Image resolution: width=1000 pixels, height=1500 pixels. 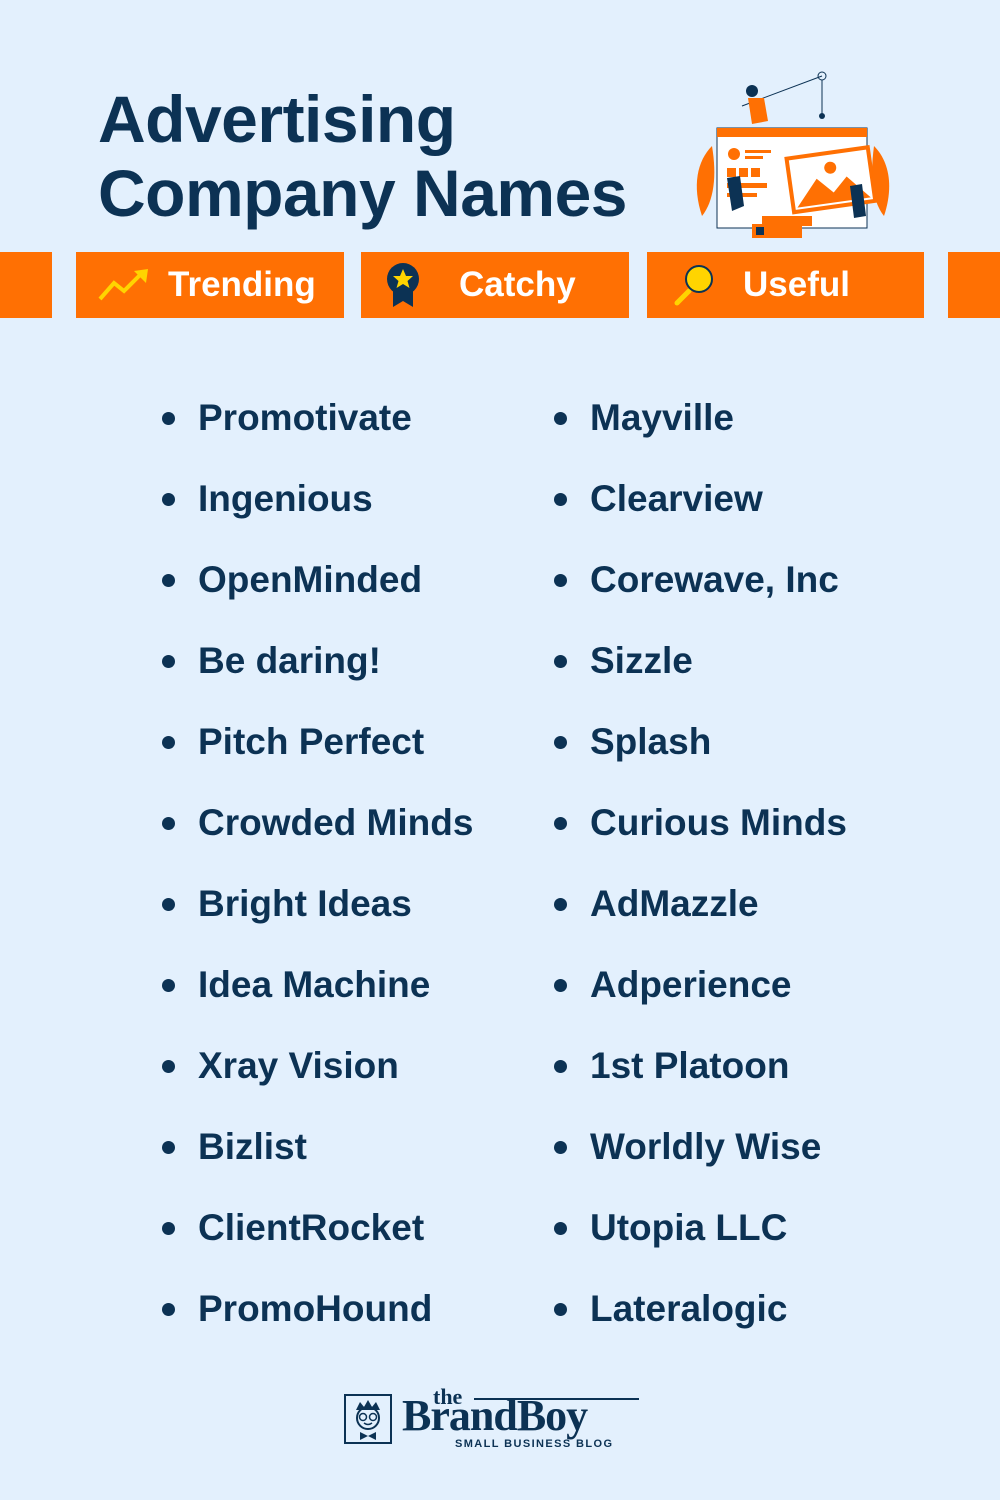 I want to click on list-item: Pitch Perfect, so click(x=317, y=756).